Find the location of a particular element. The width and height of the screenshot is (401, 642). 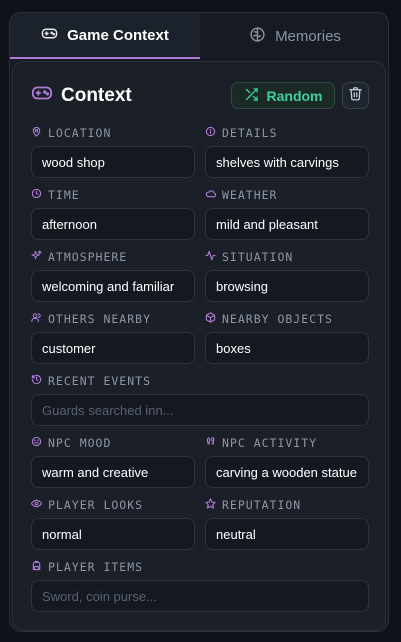

history-icon is located at coordinates (36, 381).